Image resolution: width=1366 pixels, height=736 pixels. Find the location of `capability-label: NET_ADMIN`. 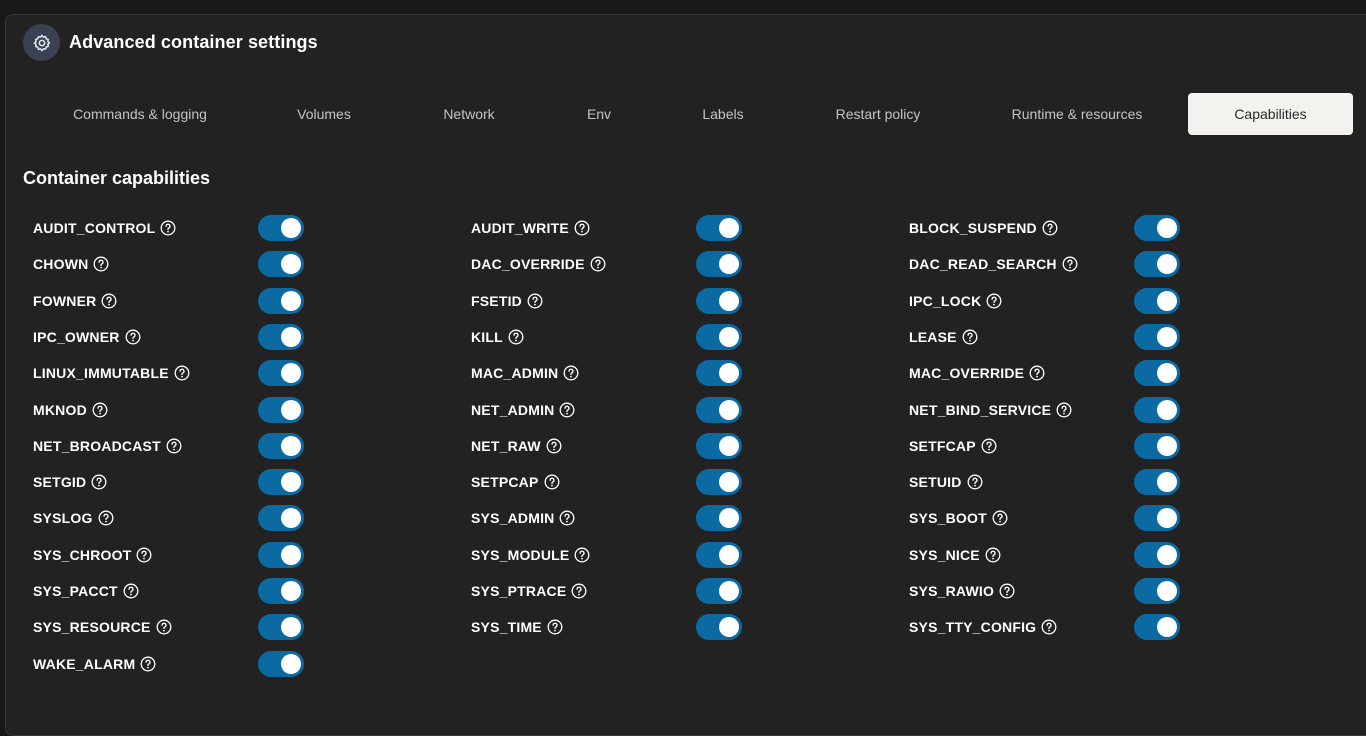

capability-label: NET_ADMIN is located at coordinates (513, 410).